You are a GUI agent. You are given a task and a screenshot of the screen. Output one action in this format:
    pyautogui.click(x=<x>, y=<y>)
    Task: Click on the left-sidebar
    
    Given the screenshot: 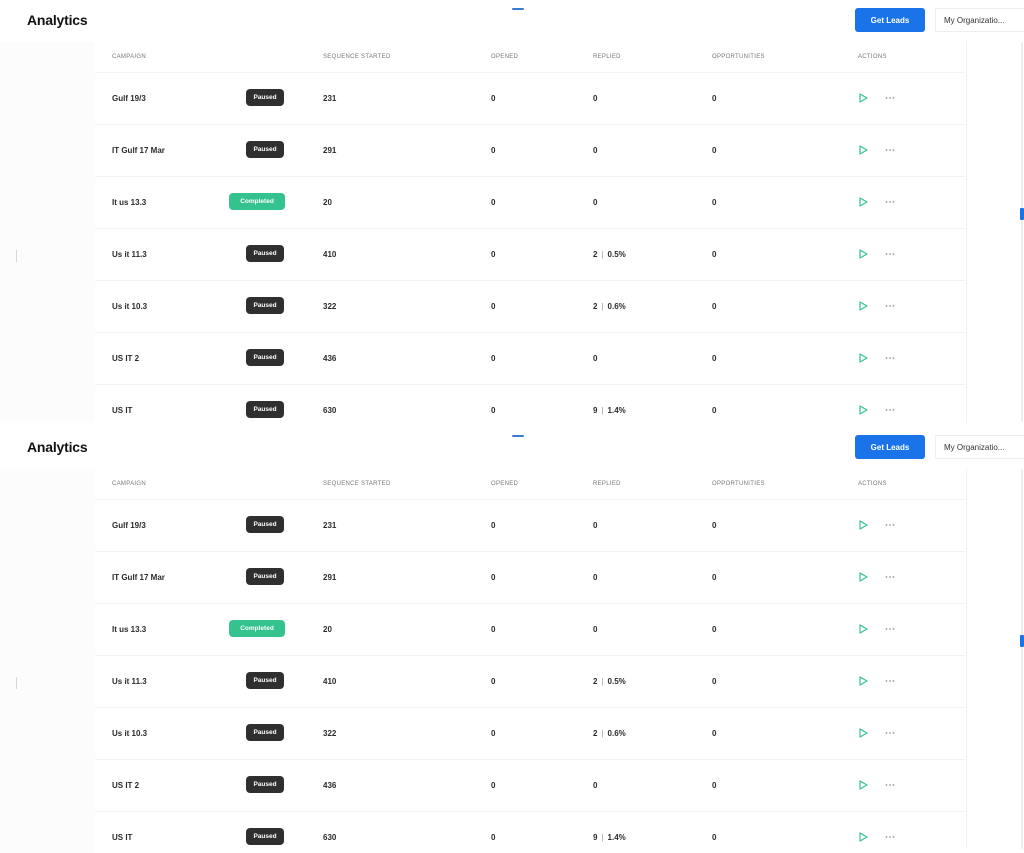 What is the action you would take?
    pyautogui.click(x=47, y=232)
    